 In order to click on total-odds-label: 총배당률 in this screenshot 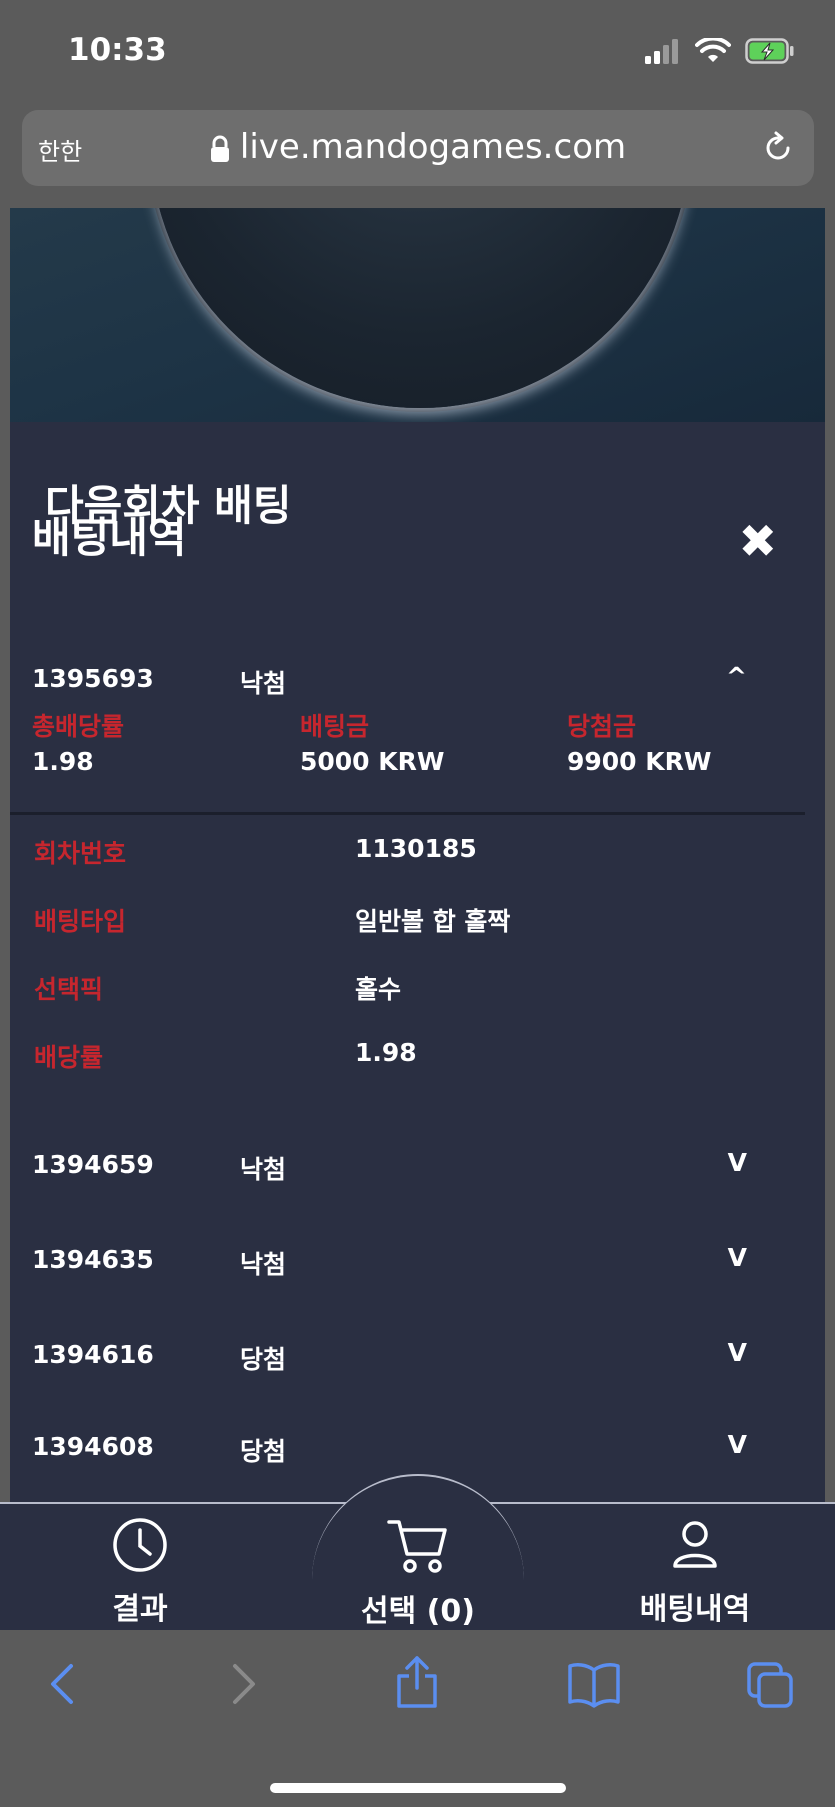, I will do `click(78, 726)`.